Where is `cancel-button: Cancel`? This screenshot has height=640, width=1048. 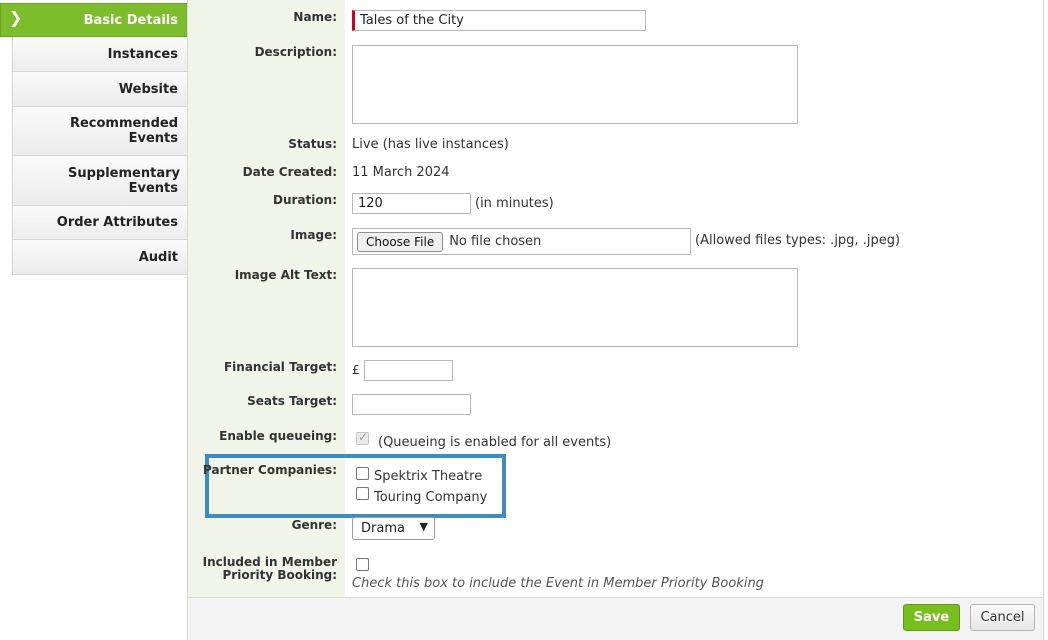 cancel-button: Cancel is located at coordinates (1002, 617).